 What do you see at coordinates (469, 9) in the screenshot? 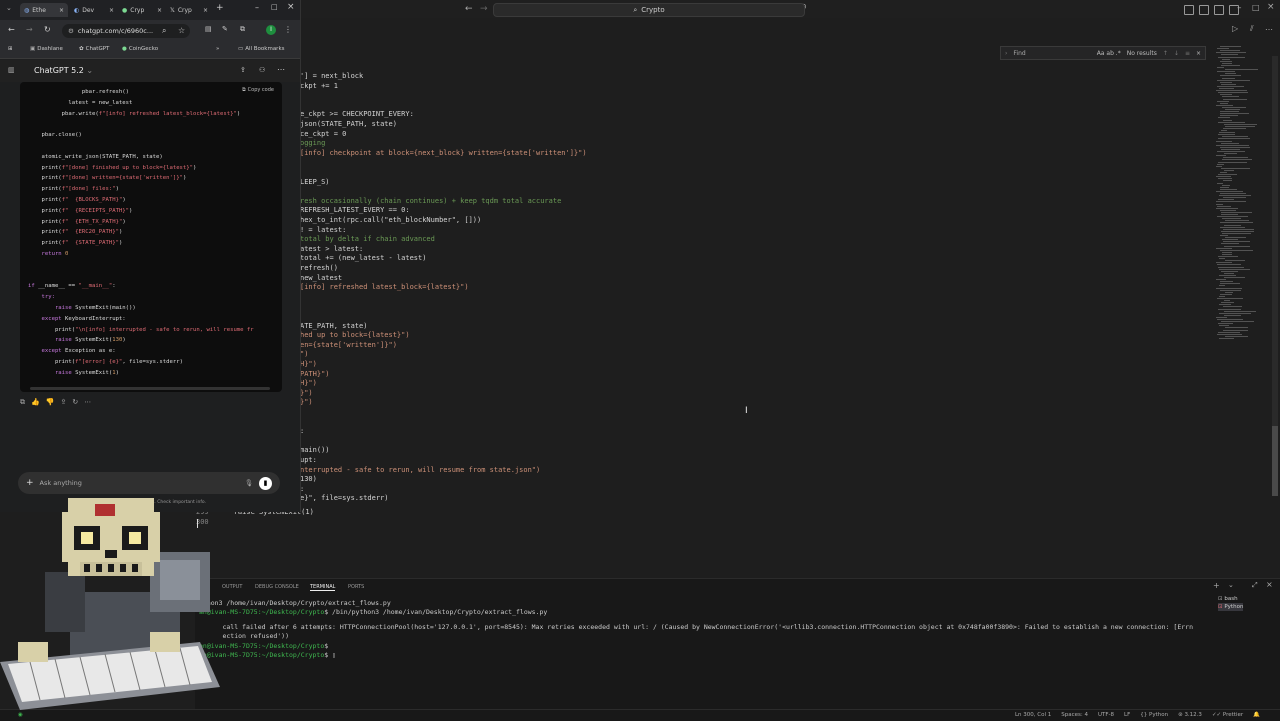
I see `back-arrow-icon: ←` at bounding box center [469, 9].